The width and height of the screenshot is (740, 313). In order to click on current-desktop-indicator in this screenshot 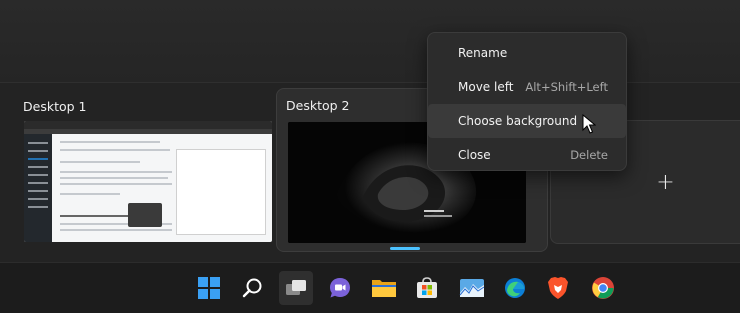, I will do `click(405, 248)`.